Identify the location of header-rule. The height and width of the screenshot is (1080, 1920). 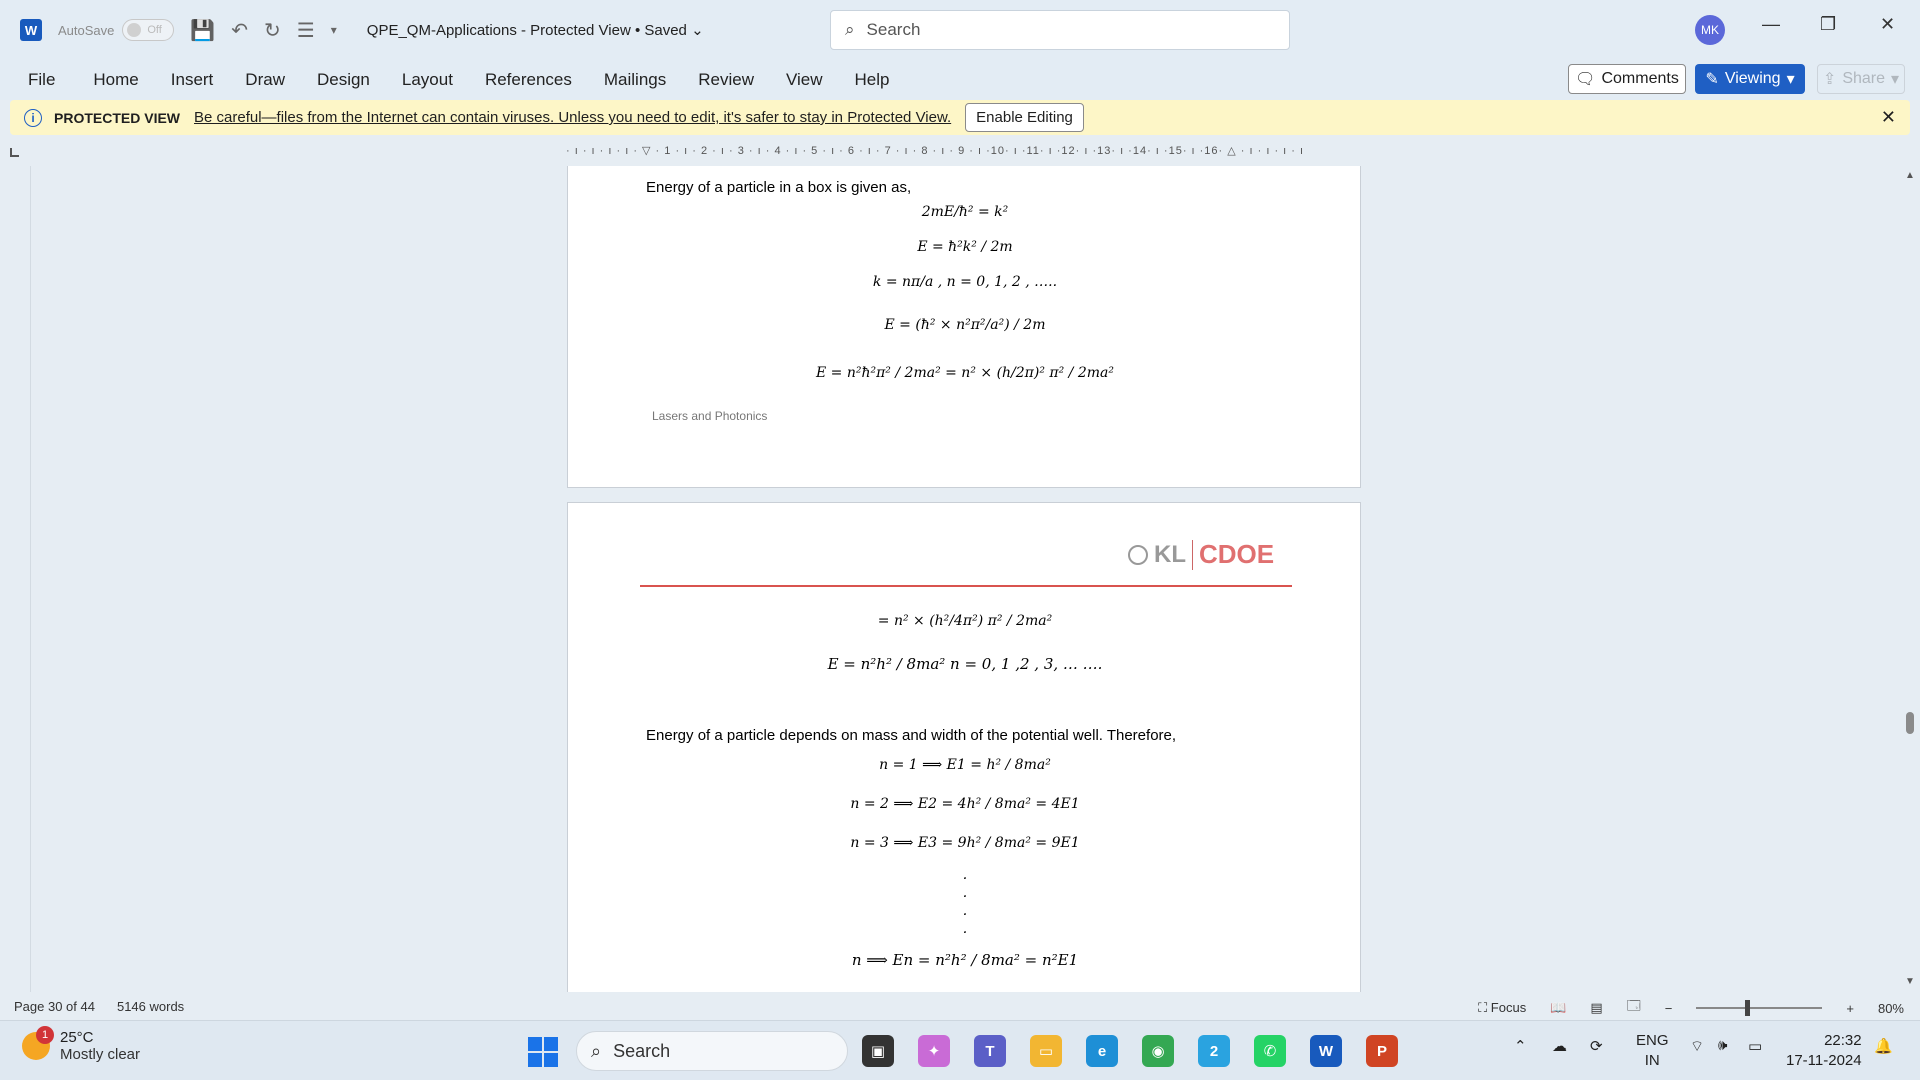
(966, 586).